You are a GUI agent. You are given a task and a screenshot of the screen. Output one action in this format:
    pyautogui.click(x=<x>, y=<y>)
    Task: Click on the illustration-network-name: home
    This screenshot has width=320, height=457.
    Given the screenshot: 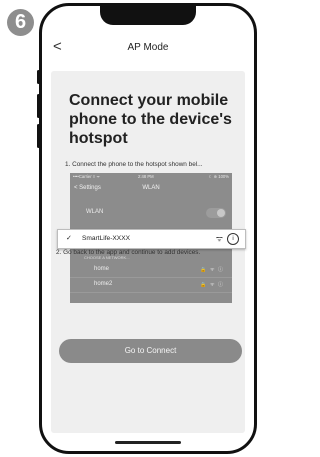 What is the action you would take?
    pyautogui.click(x=102, y=269)
    